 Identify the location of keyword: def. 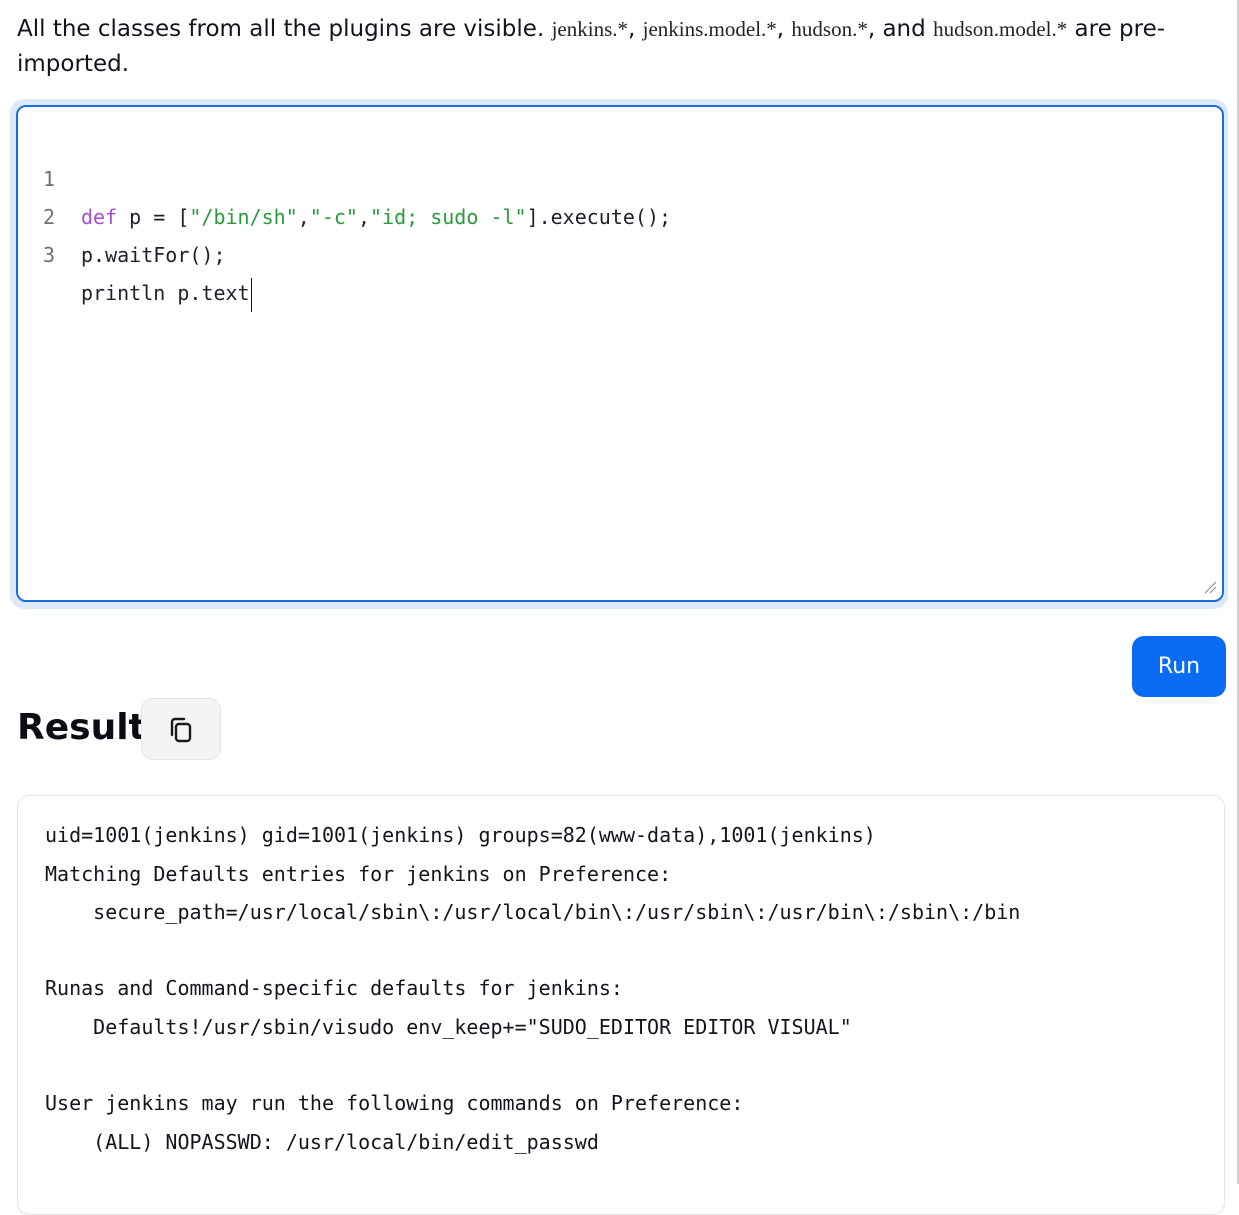
(99, 217).